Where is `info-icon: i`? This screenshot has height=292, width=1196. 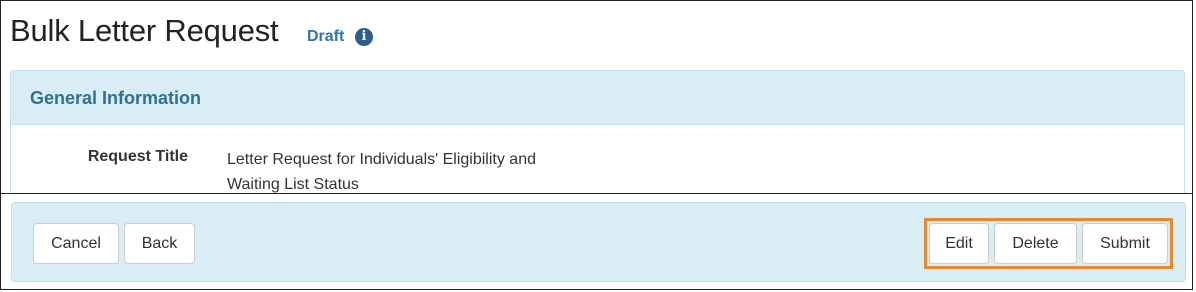 info-icon: i is located at coordinates (364, 37).